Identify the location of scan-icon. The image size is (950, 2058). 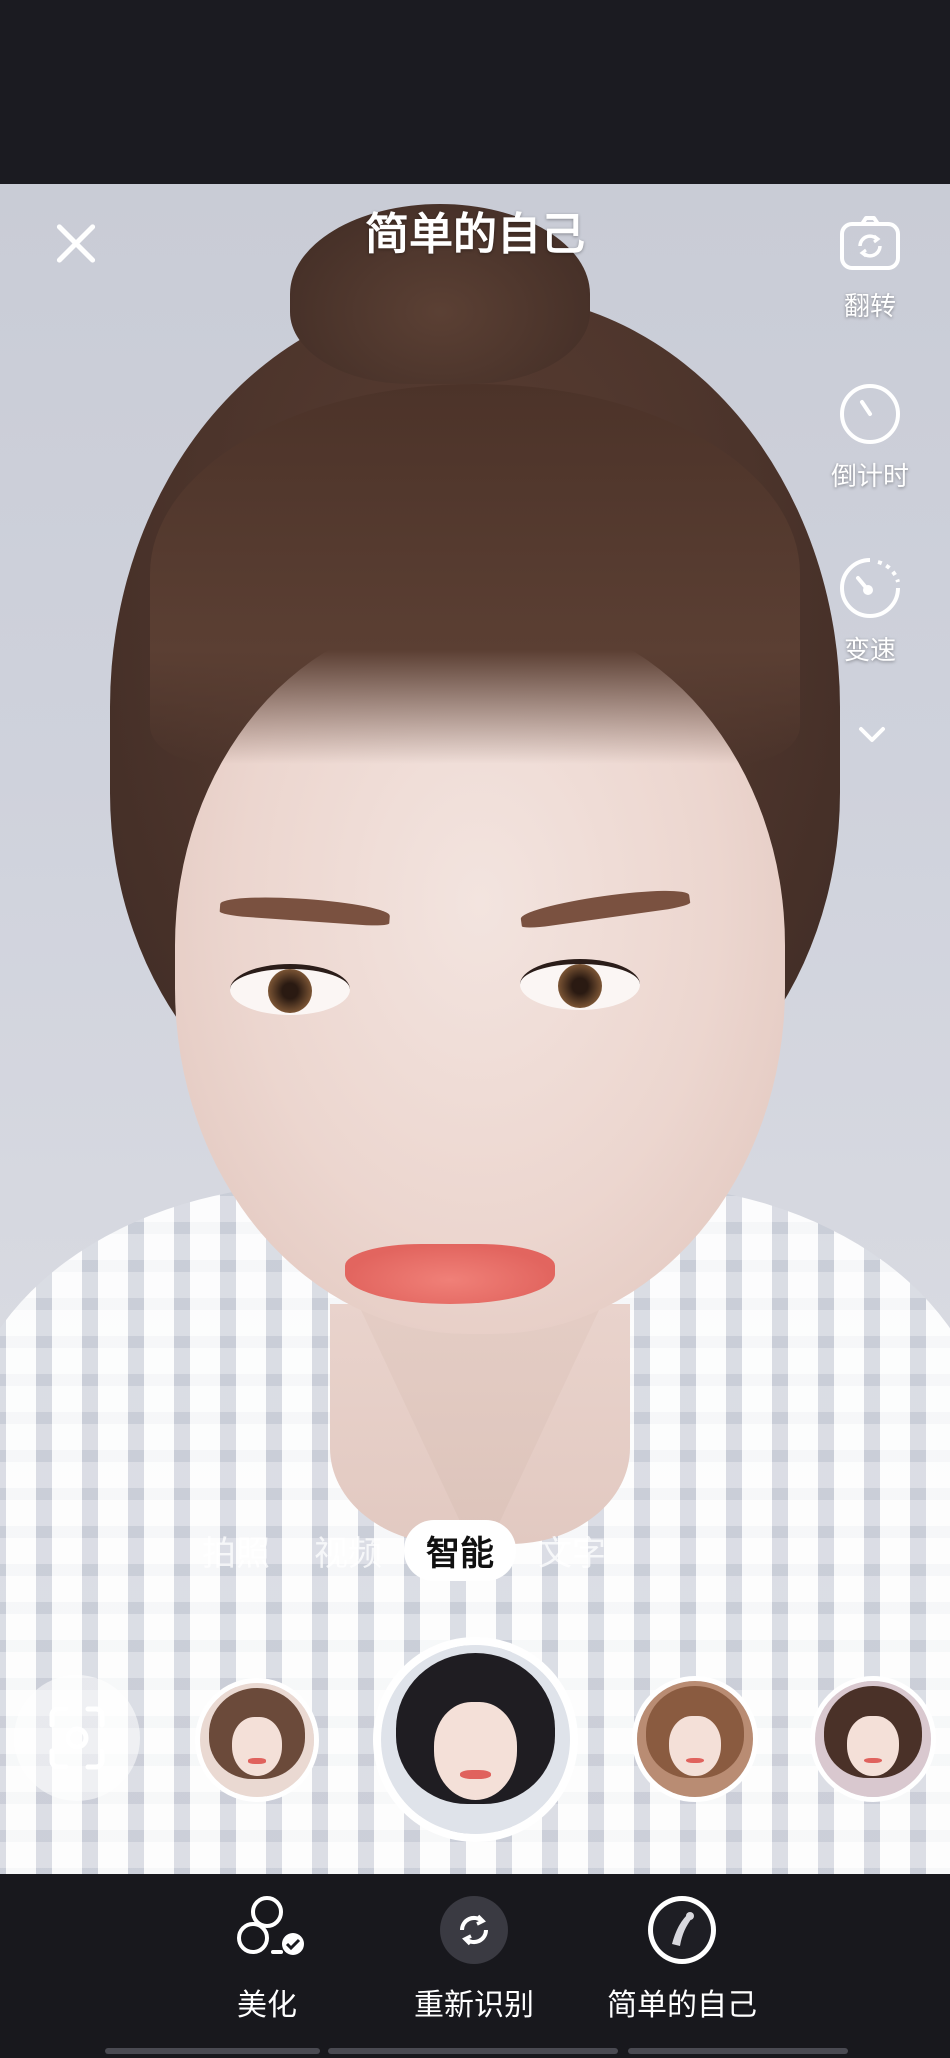
(77, 1738).